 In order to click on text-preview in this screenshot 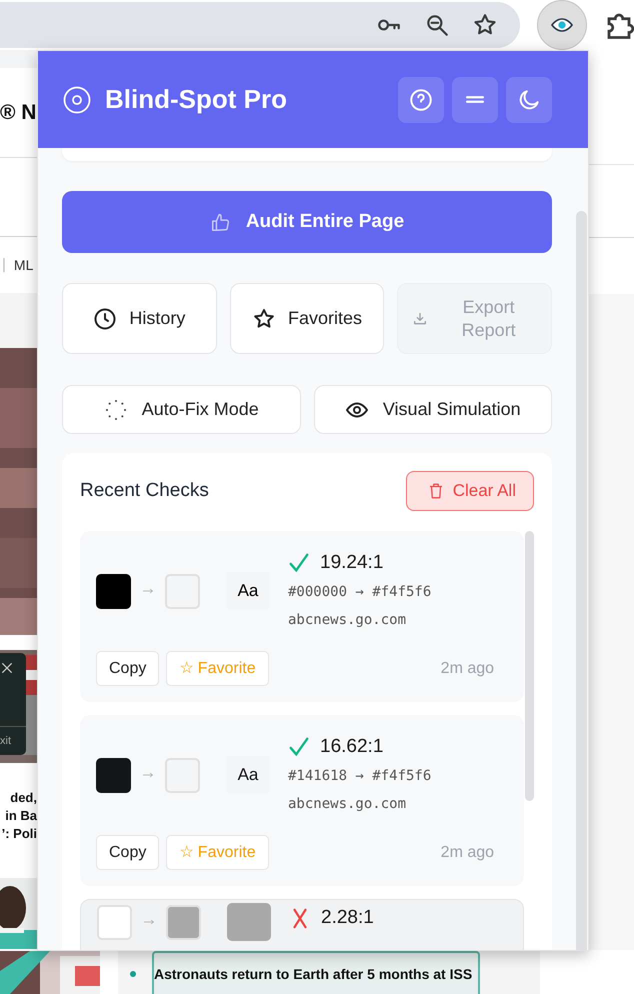, I will do `click(249, 922)`.